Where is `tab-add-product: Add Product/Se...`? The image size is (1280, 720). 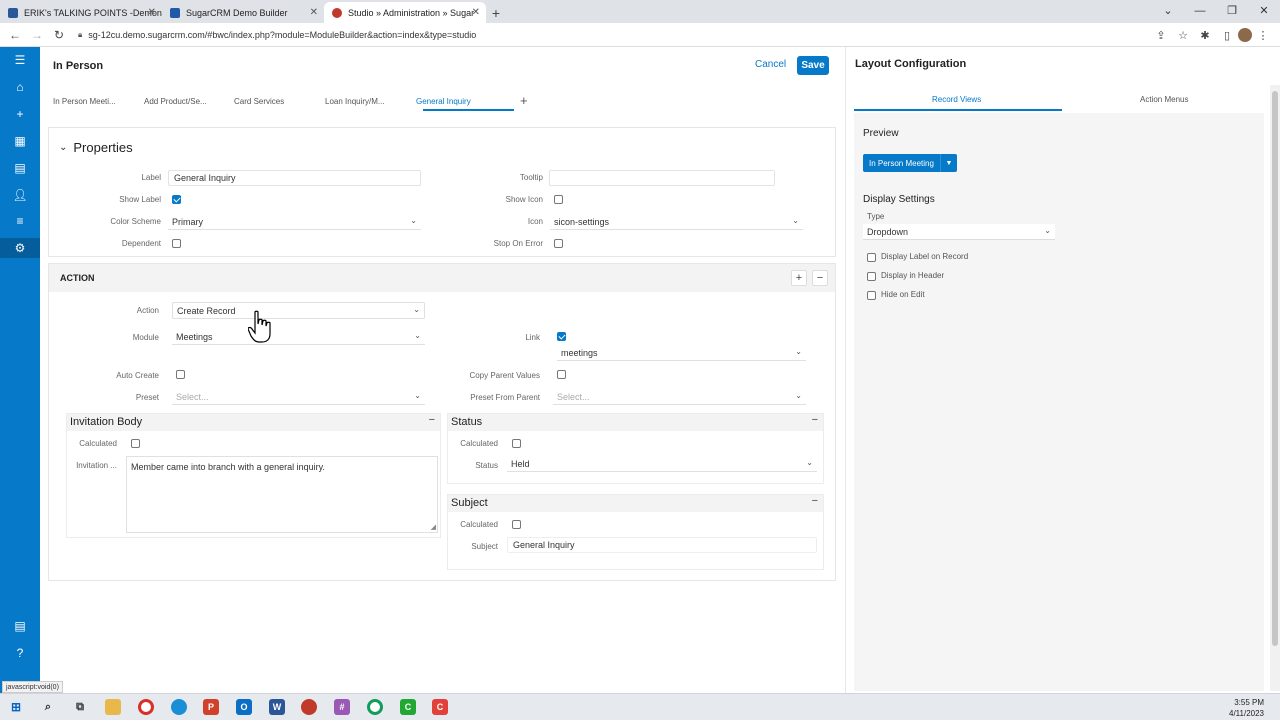 tab-add-product: Add Product/Se... is located at coordinates (175, 101).